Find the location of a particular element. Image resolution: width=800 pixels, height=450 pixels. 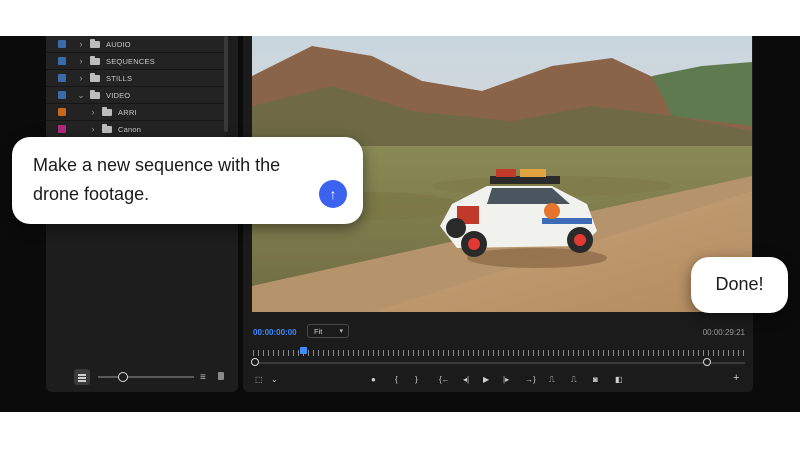

bin-label: VIDEO is located at coordinates (118, 95).